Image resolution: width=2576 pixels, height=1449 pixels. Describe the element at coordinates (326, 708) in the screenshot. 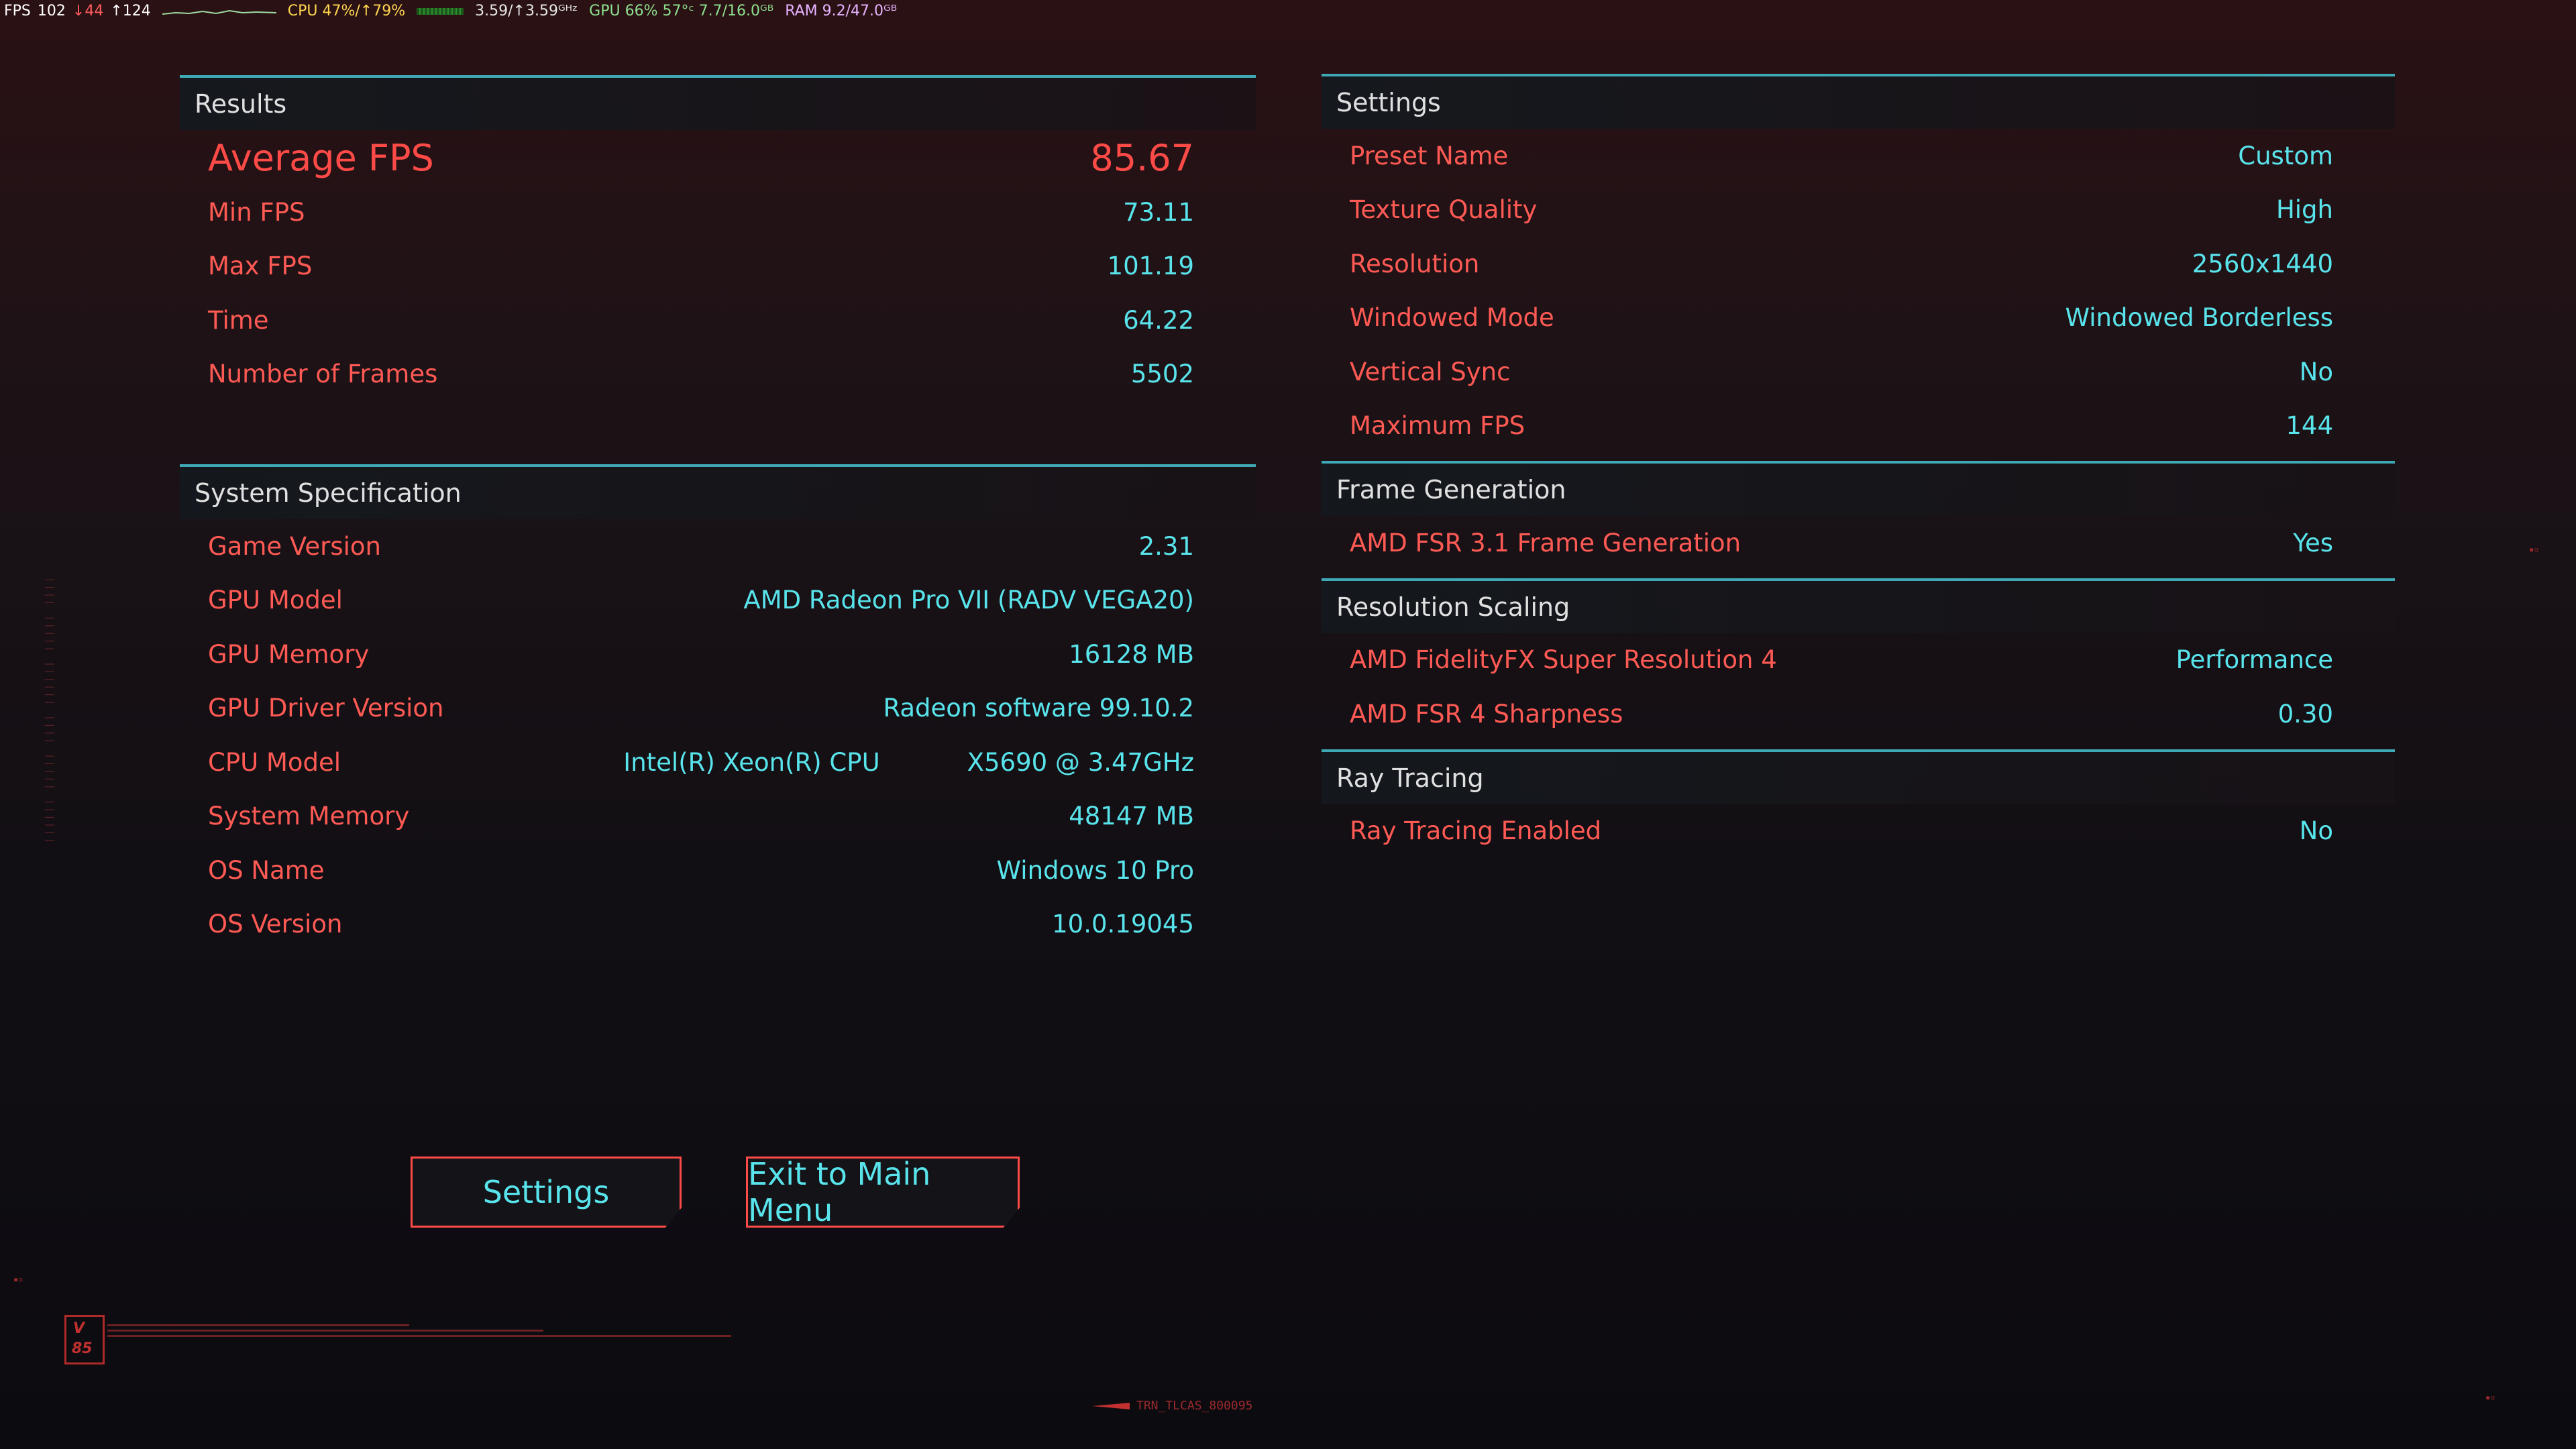

I see `row-label: GPU Driver Version` at that location.